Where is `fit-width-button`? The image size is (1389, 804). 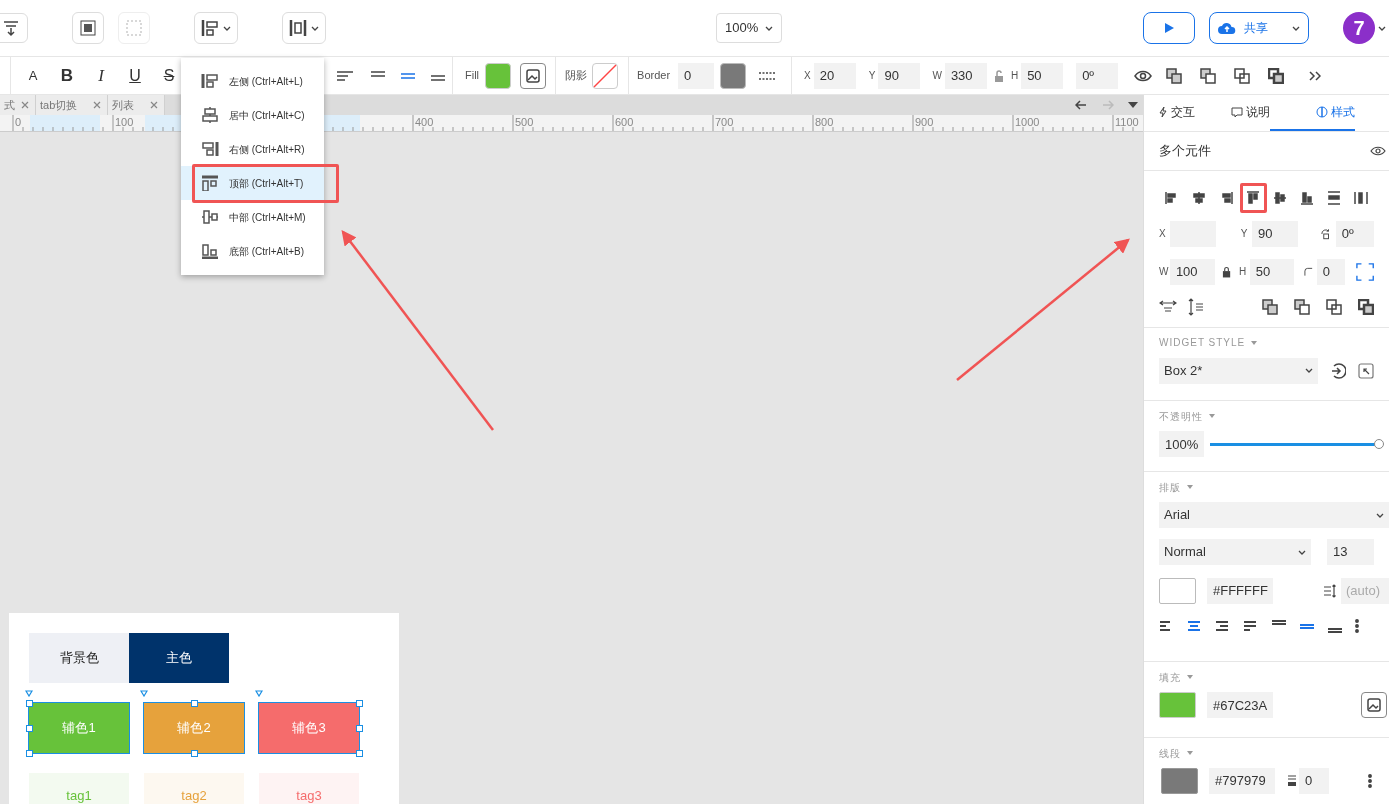
fit-width-button is located at coordinates (1168, 306).